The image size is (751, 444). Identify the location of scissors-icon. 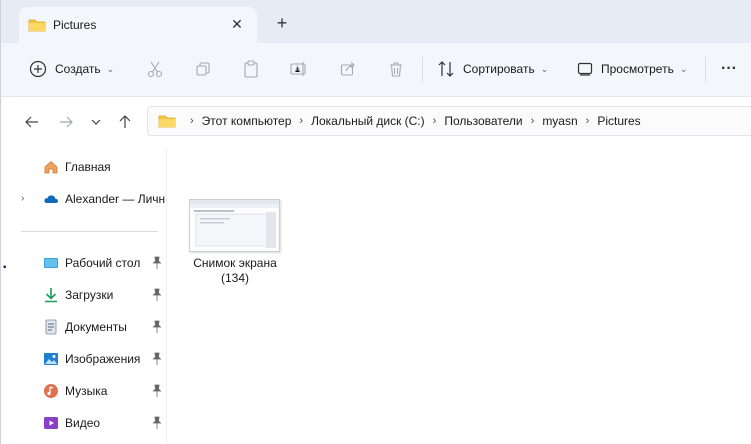
(155, 69).